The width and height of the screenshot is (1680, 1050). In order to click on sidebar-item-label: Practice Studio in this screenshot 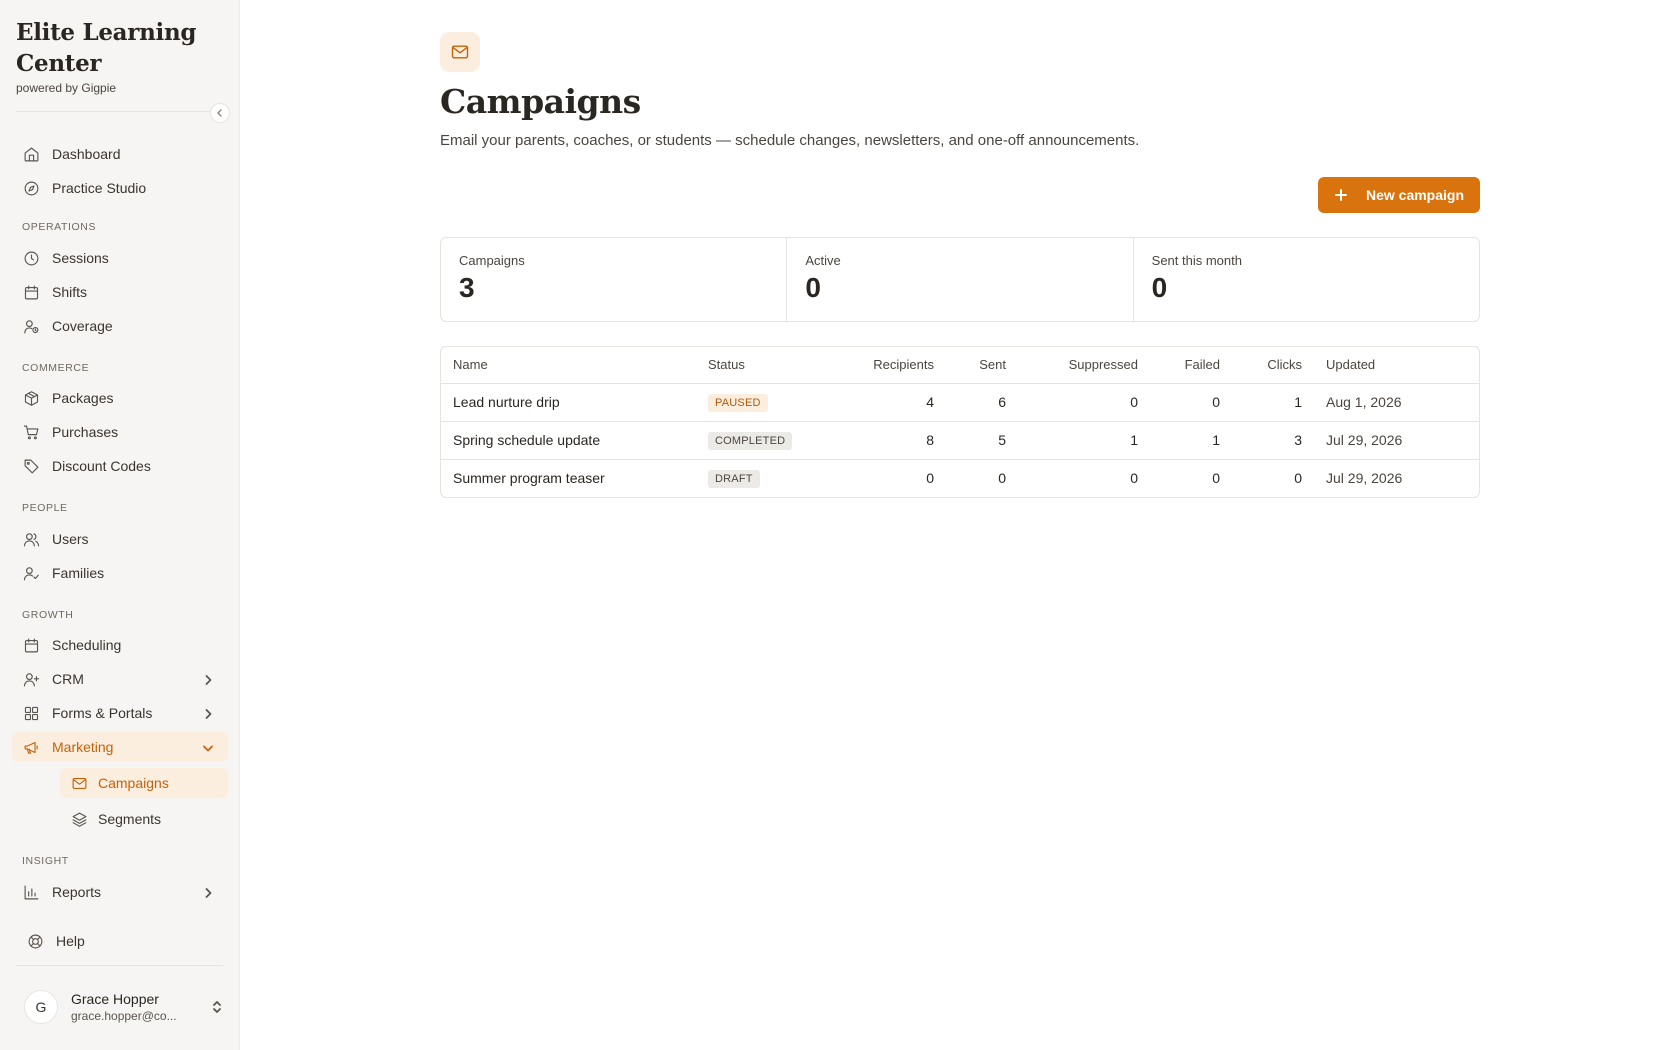, I will do `click(99, 188)`.